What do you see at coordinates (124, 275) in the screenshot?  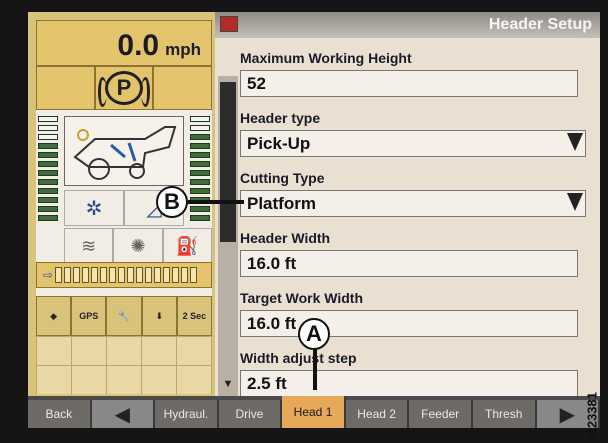 I see `horizontal-gauge: ⇨` at bounding box center [124, 275].